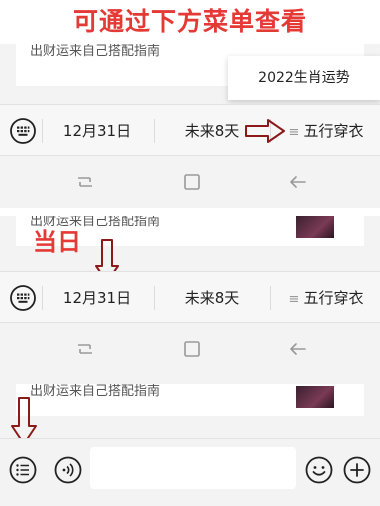 The height and width of the screenshot is (506, 380). I want to click on voice-icon, so click(68, 470).